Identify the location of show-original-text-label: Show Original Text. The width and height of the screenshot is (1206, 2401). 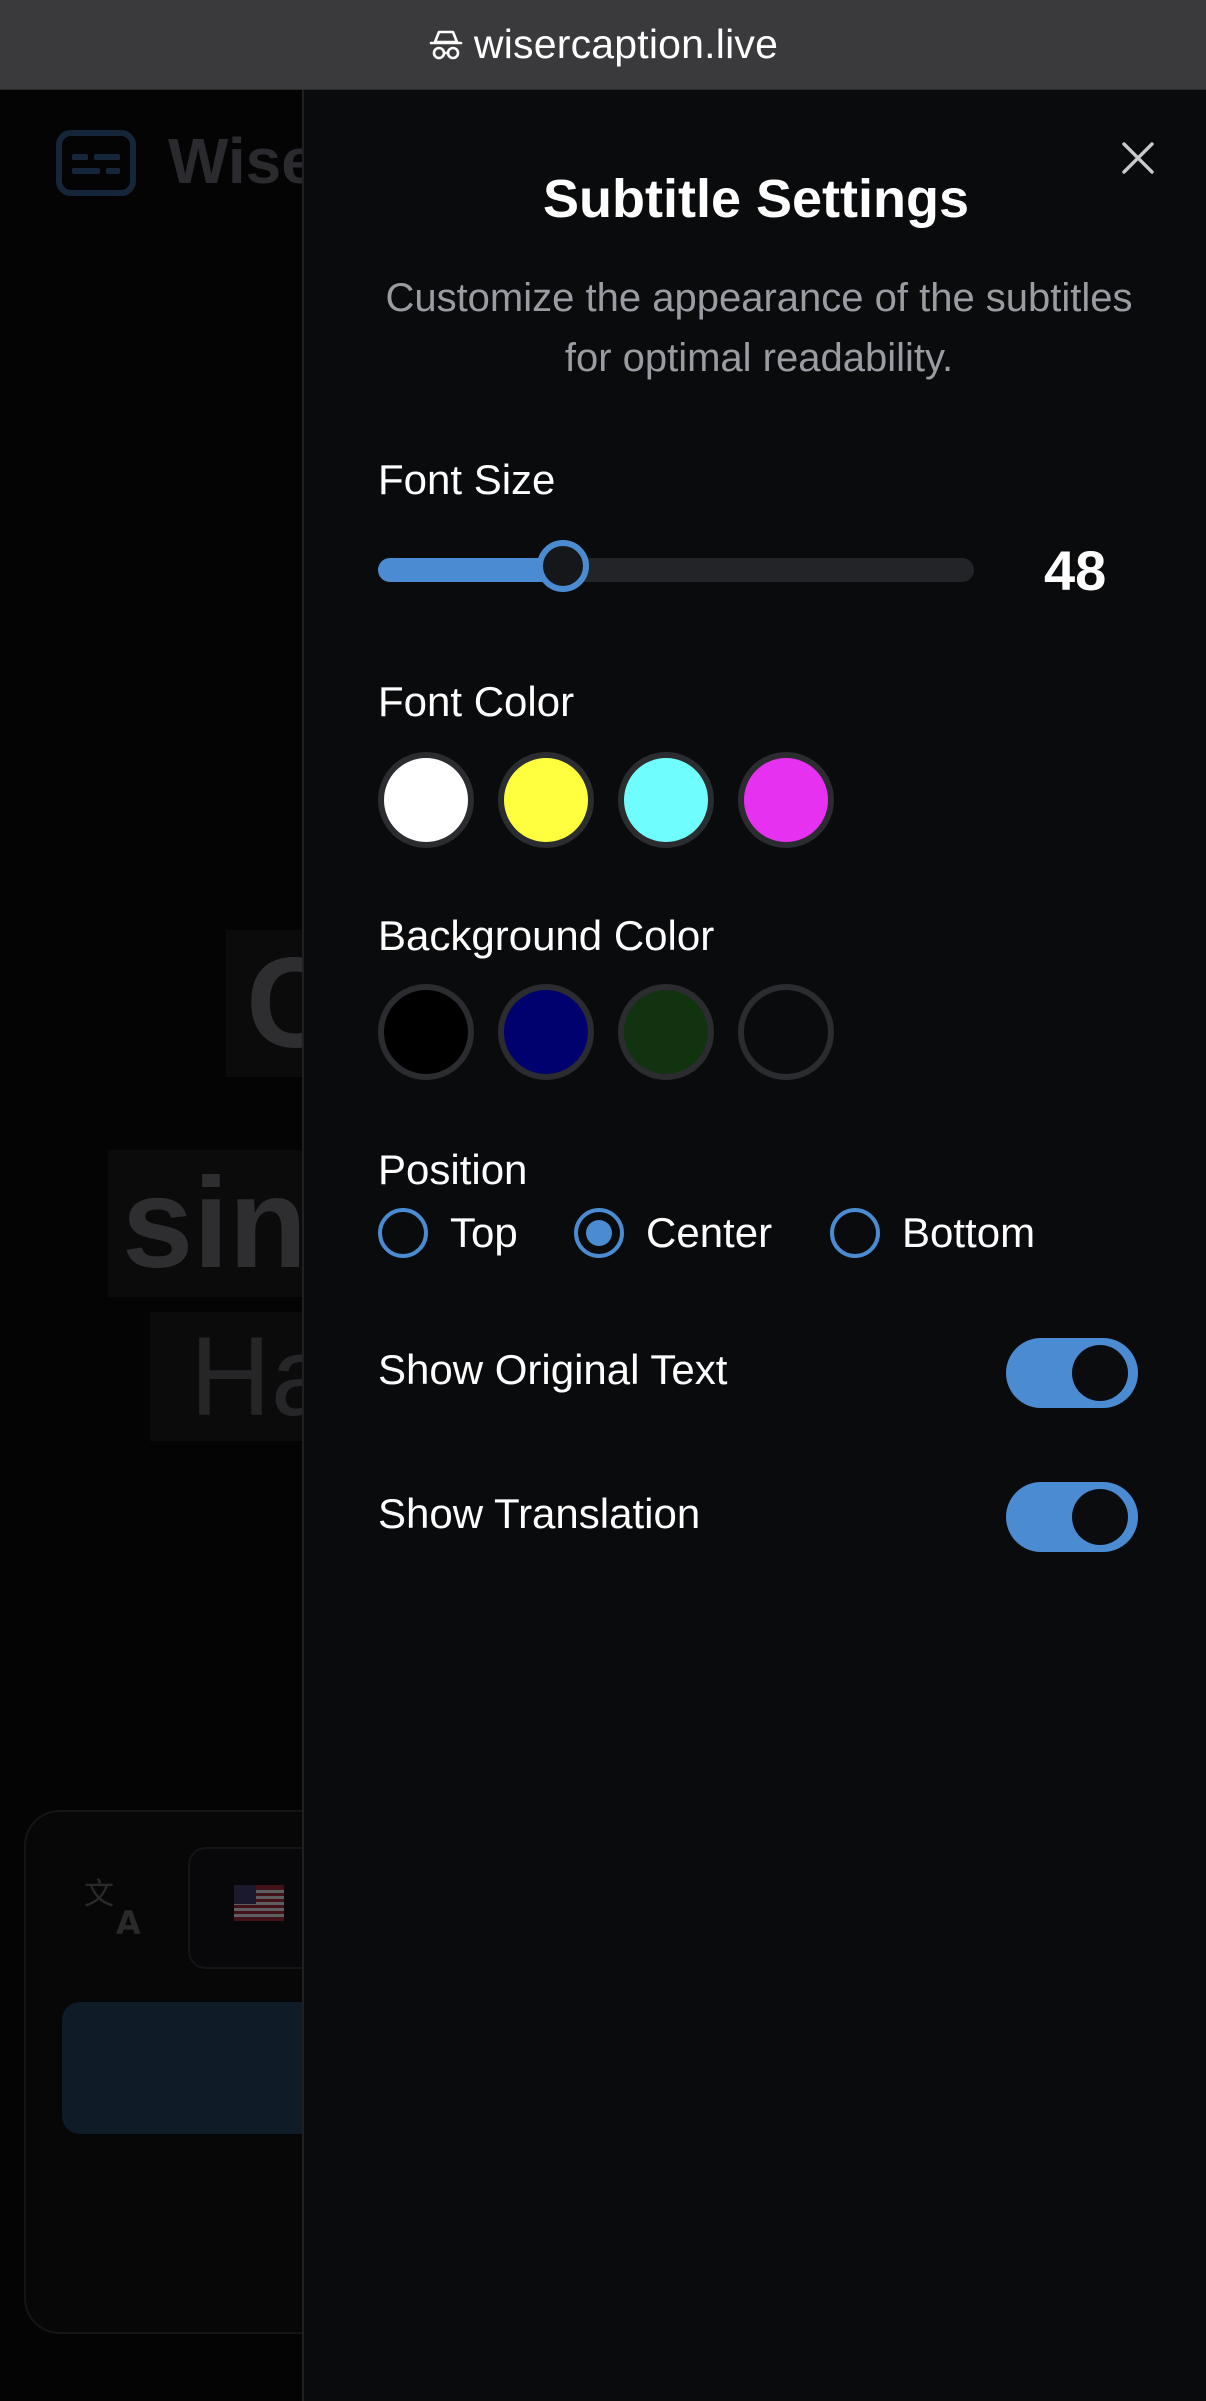
(553, 1369).